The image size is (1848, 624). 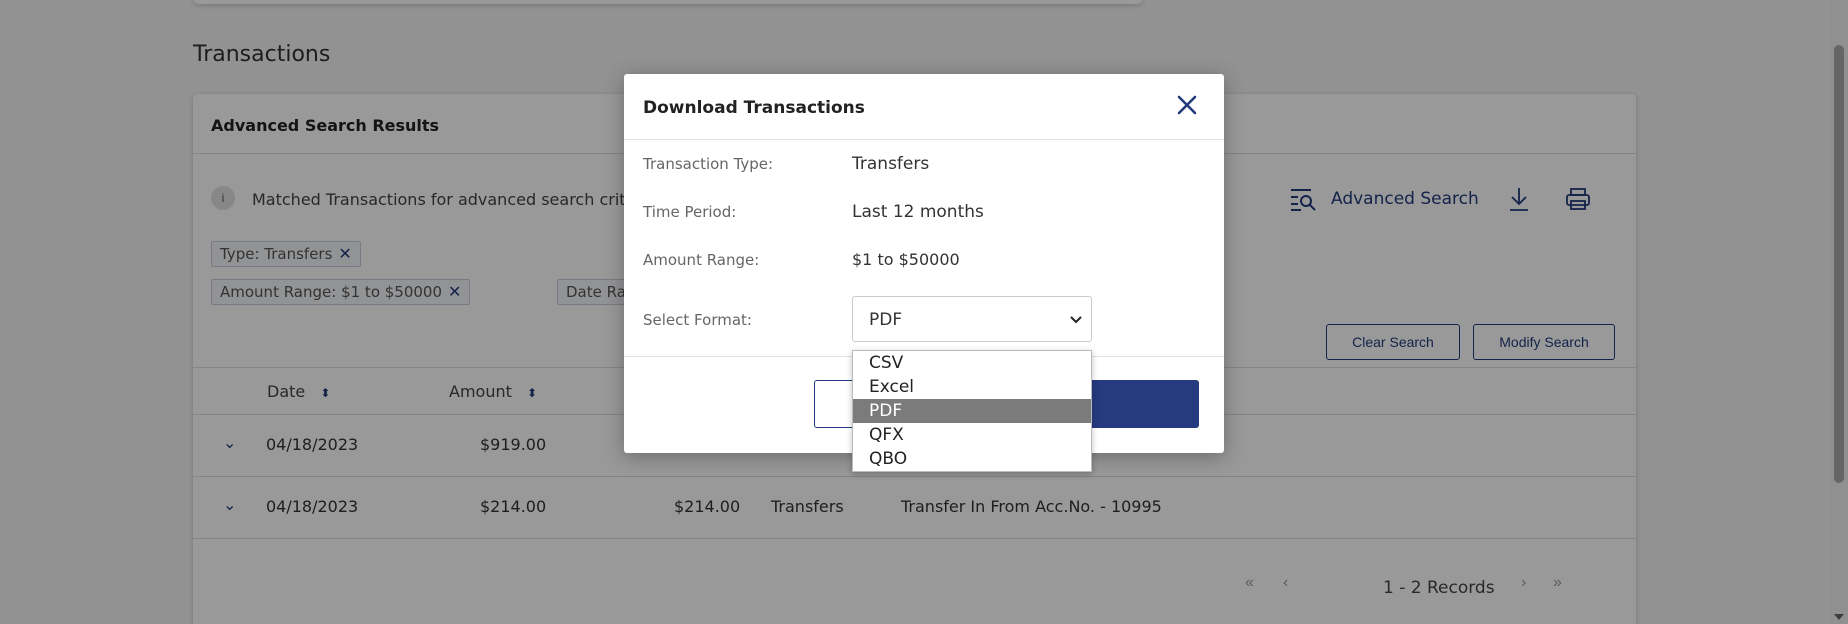 I want to click on chevron-down-icon, so click(x=1076, y=320).